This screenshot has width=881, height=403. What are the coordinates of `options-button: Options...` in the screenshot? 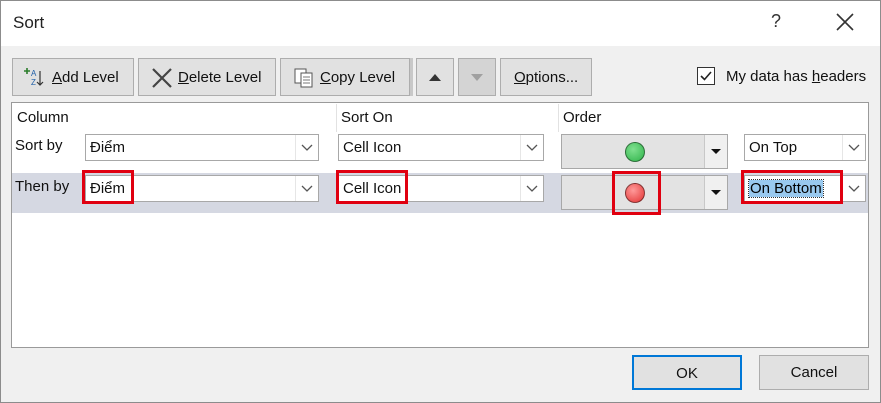 It's located at (546, 77).